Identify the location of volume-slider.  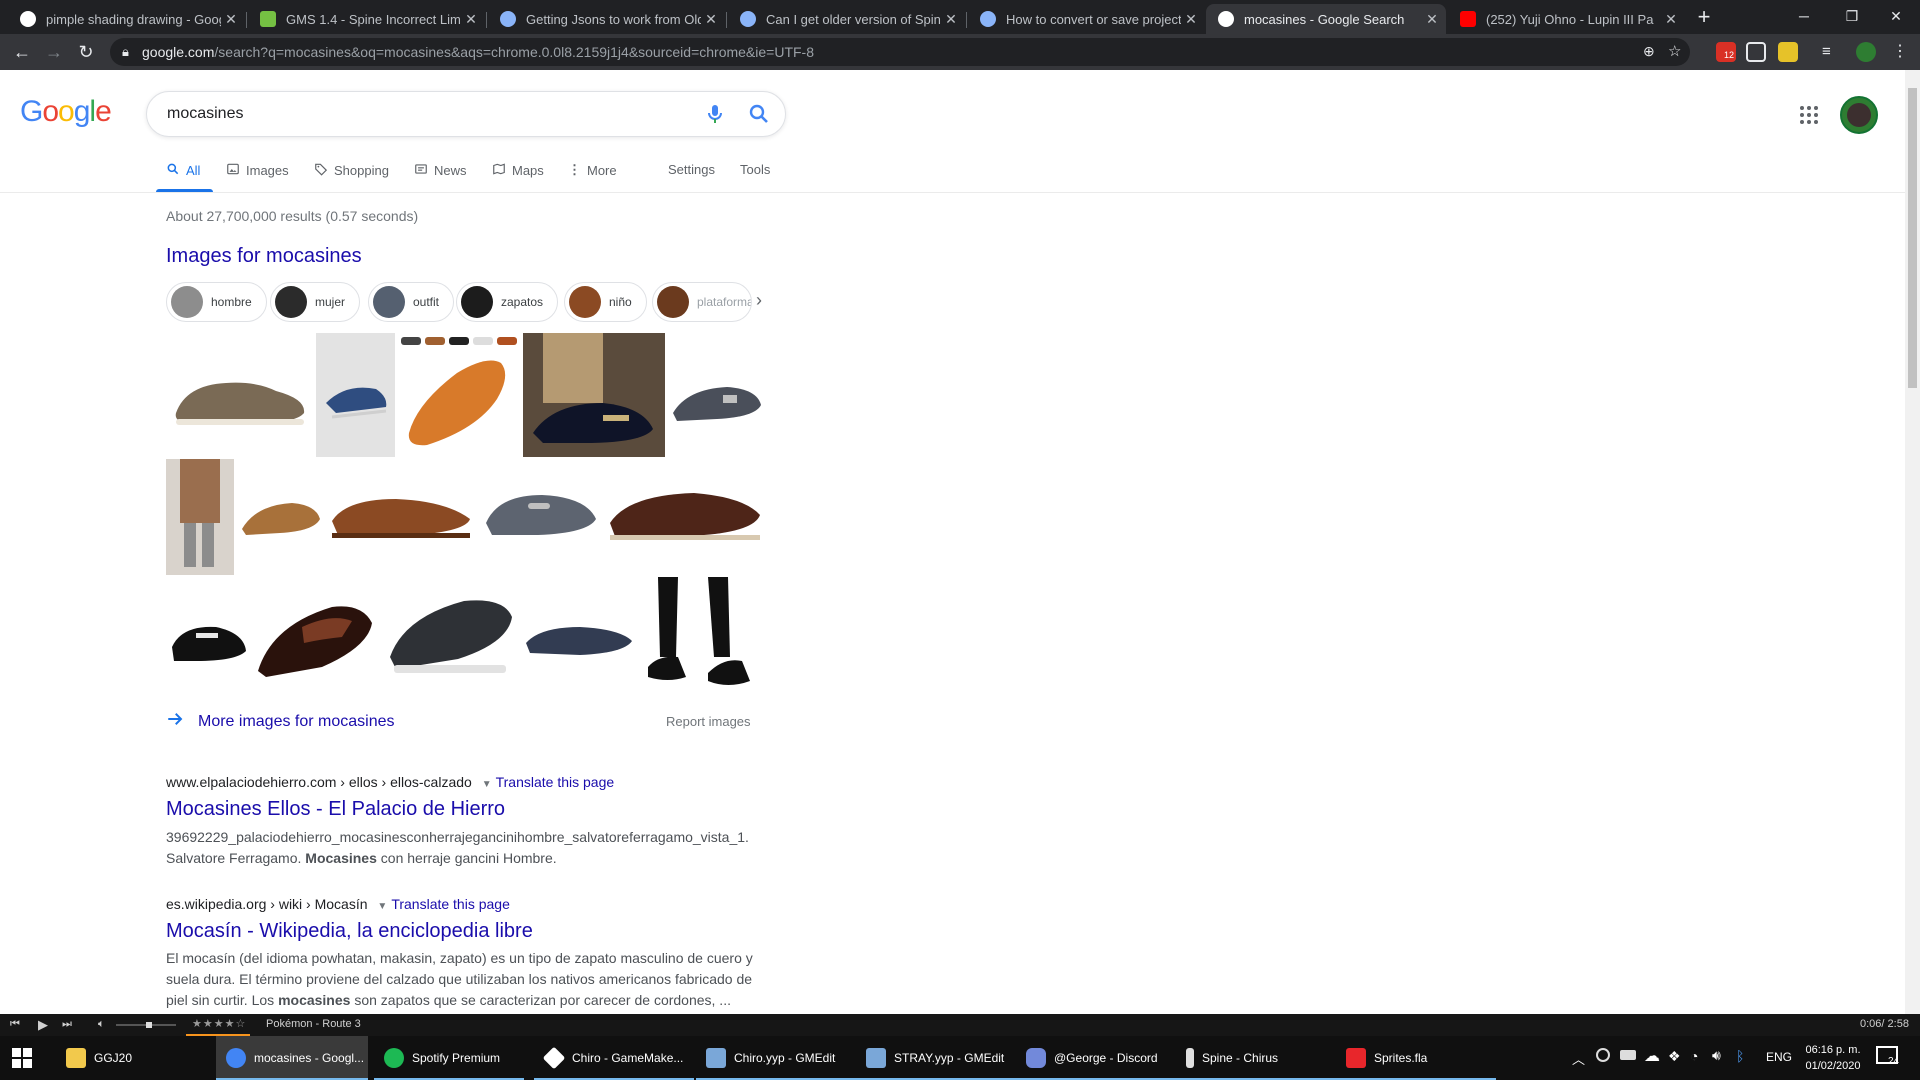
(146, 1025).